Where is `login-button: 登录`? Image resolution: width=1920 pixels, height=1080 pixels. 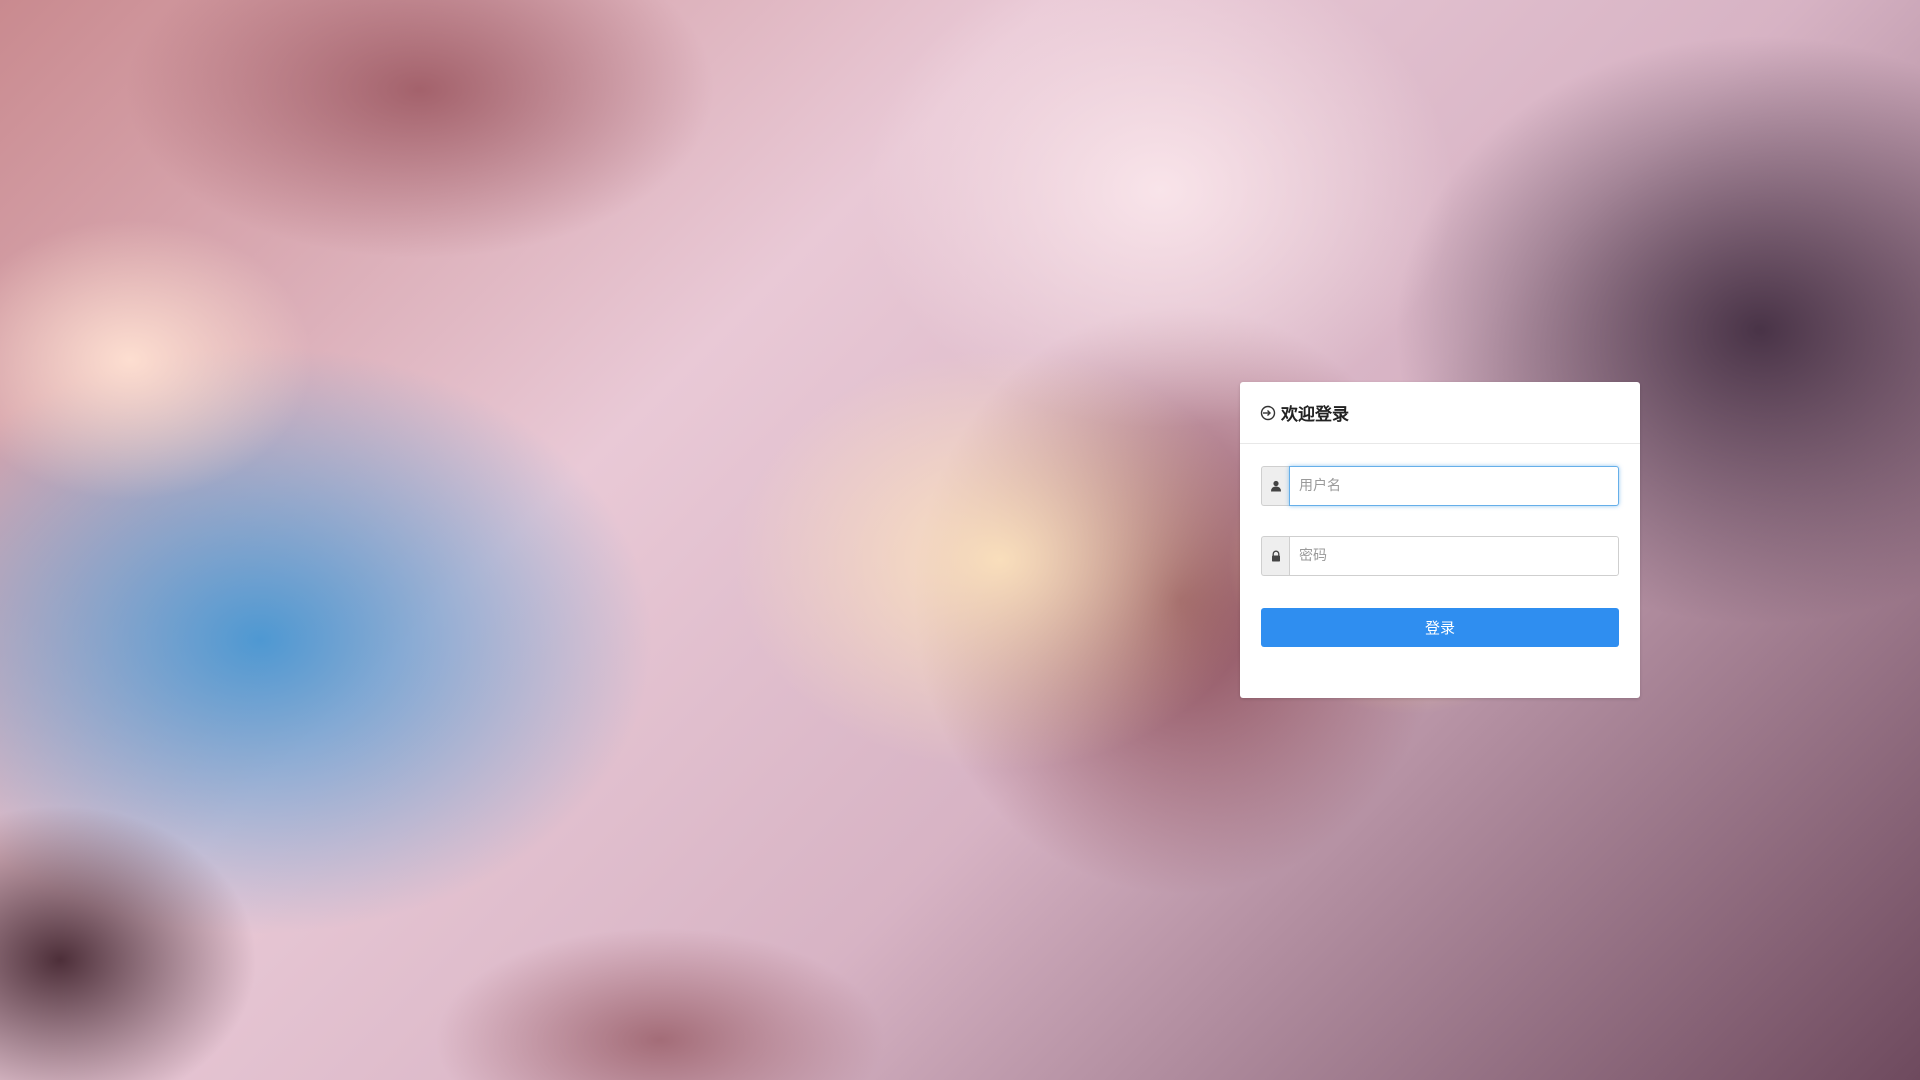 login-button: 登录 is located at coordinates (1440, 627).